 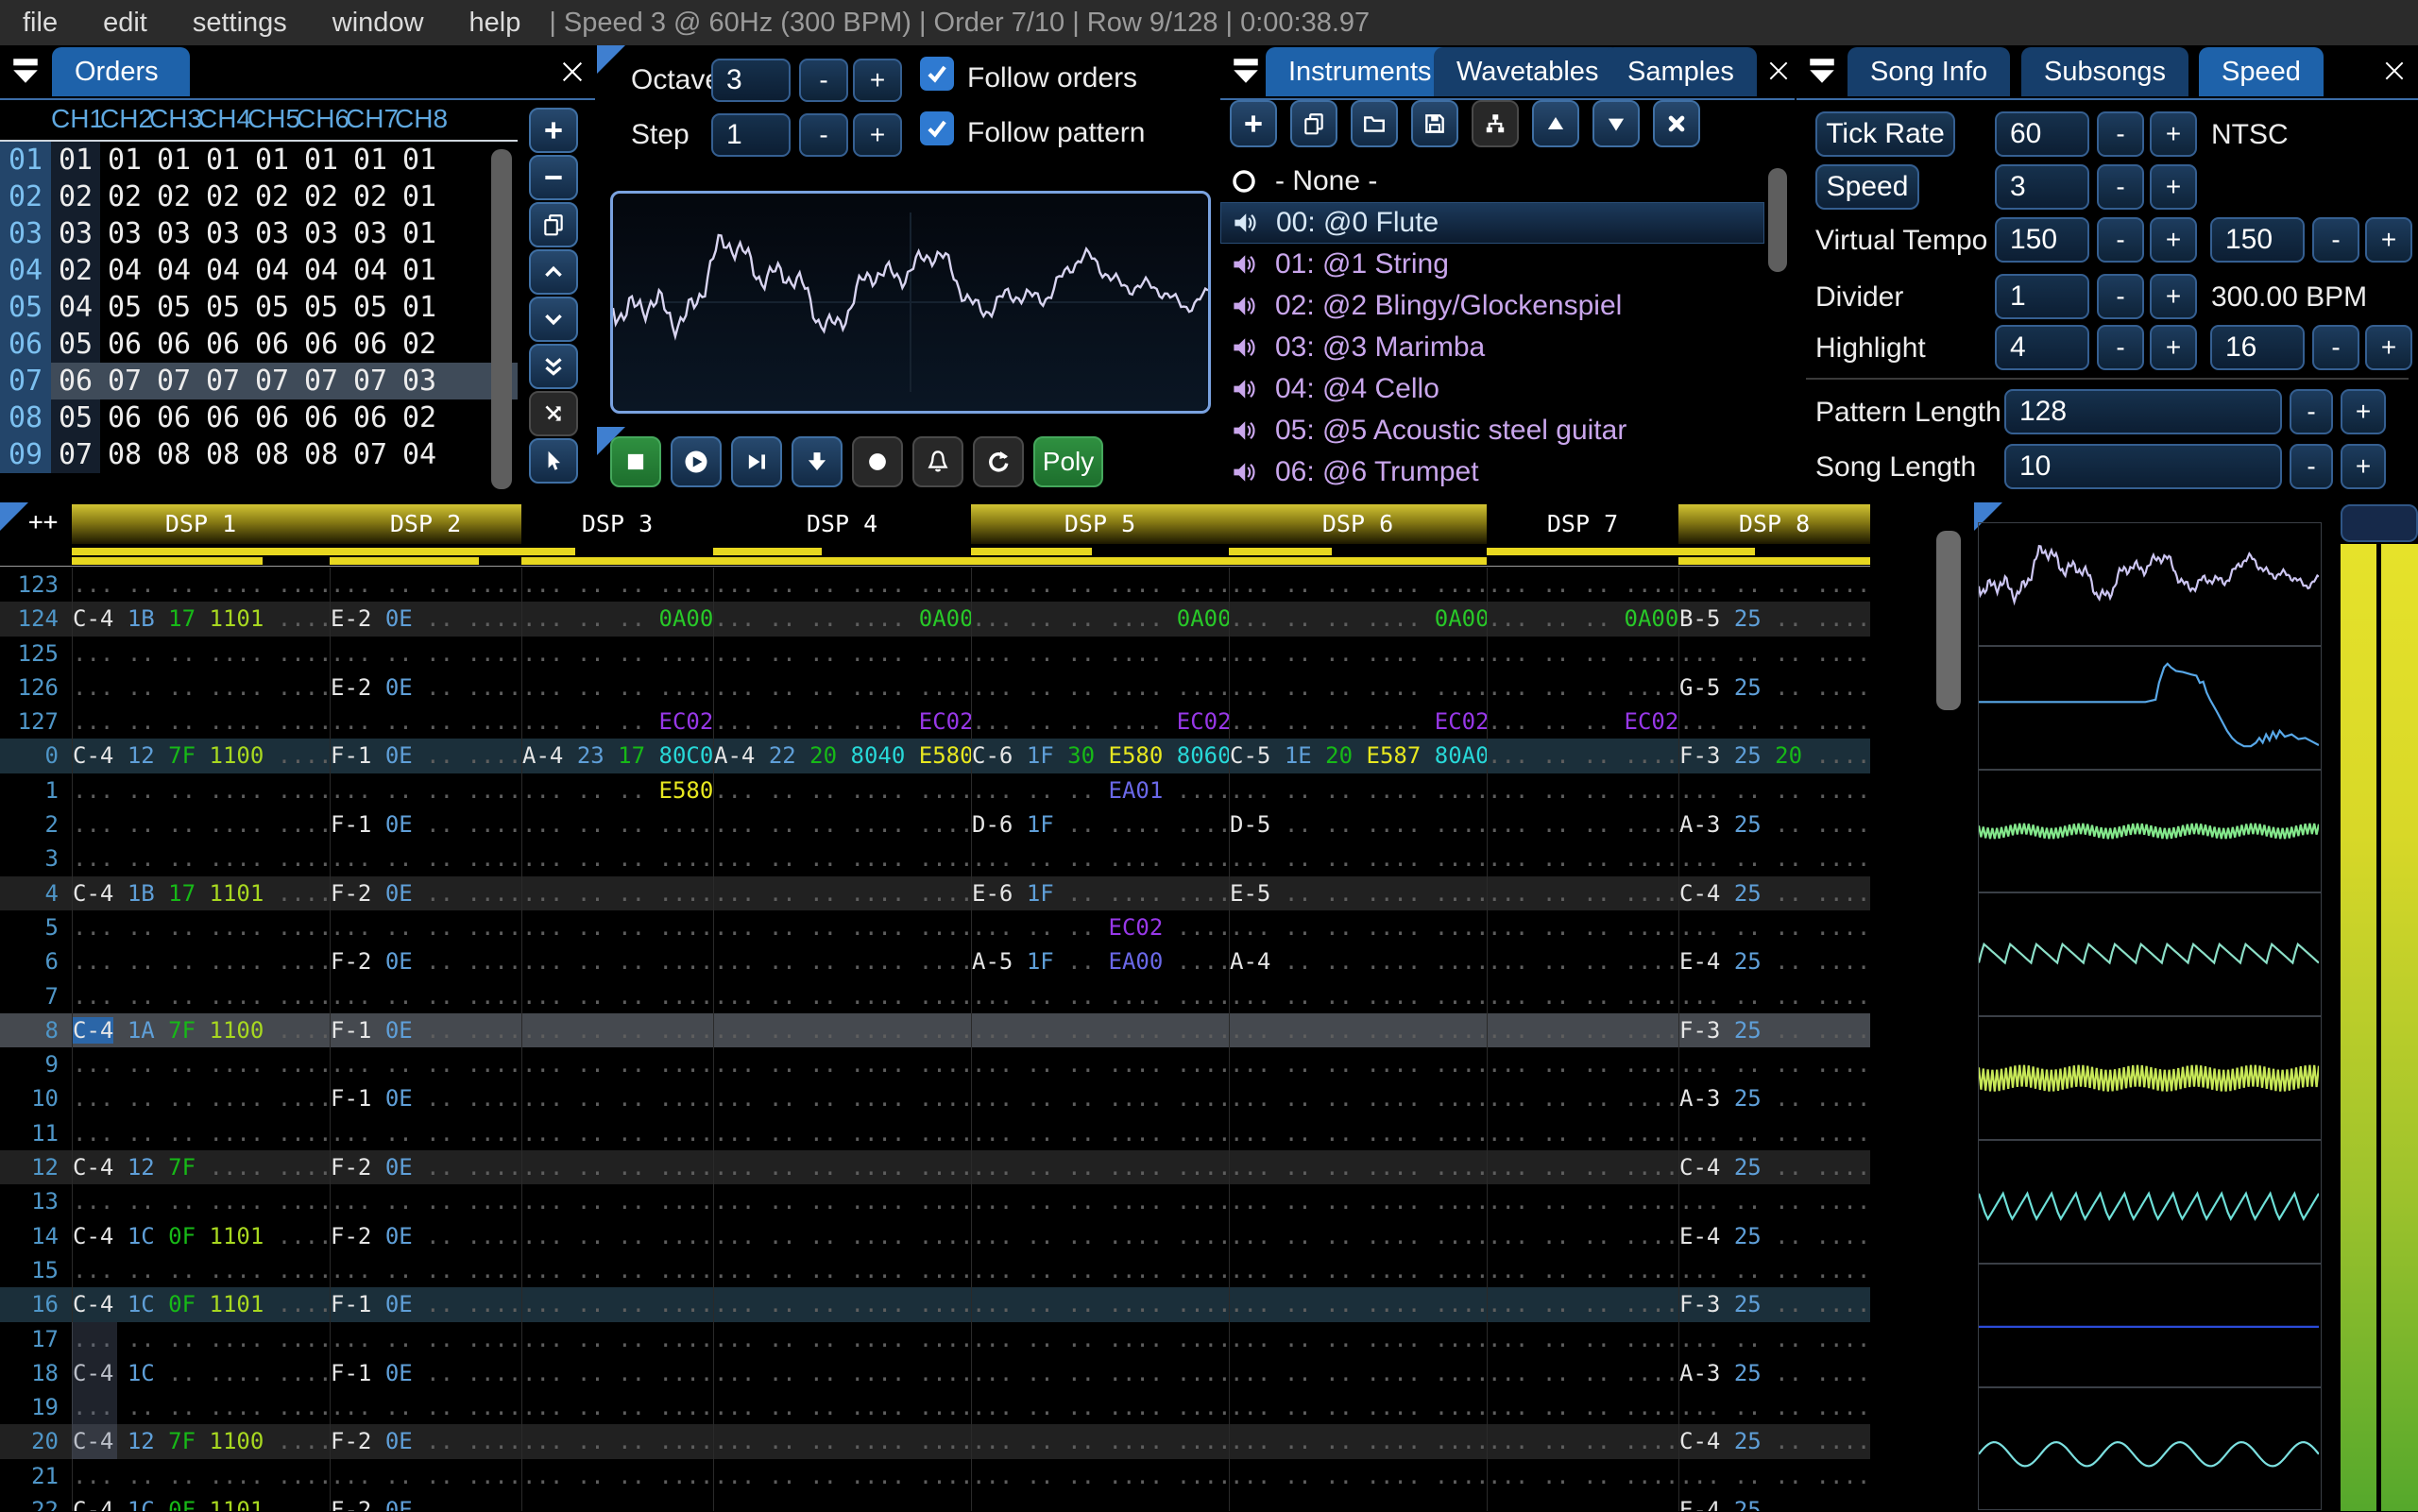 I want to click on highlight-input: 4, so click(x=2042, y=347).